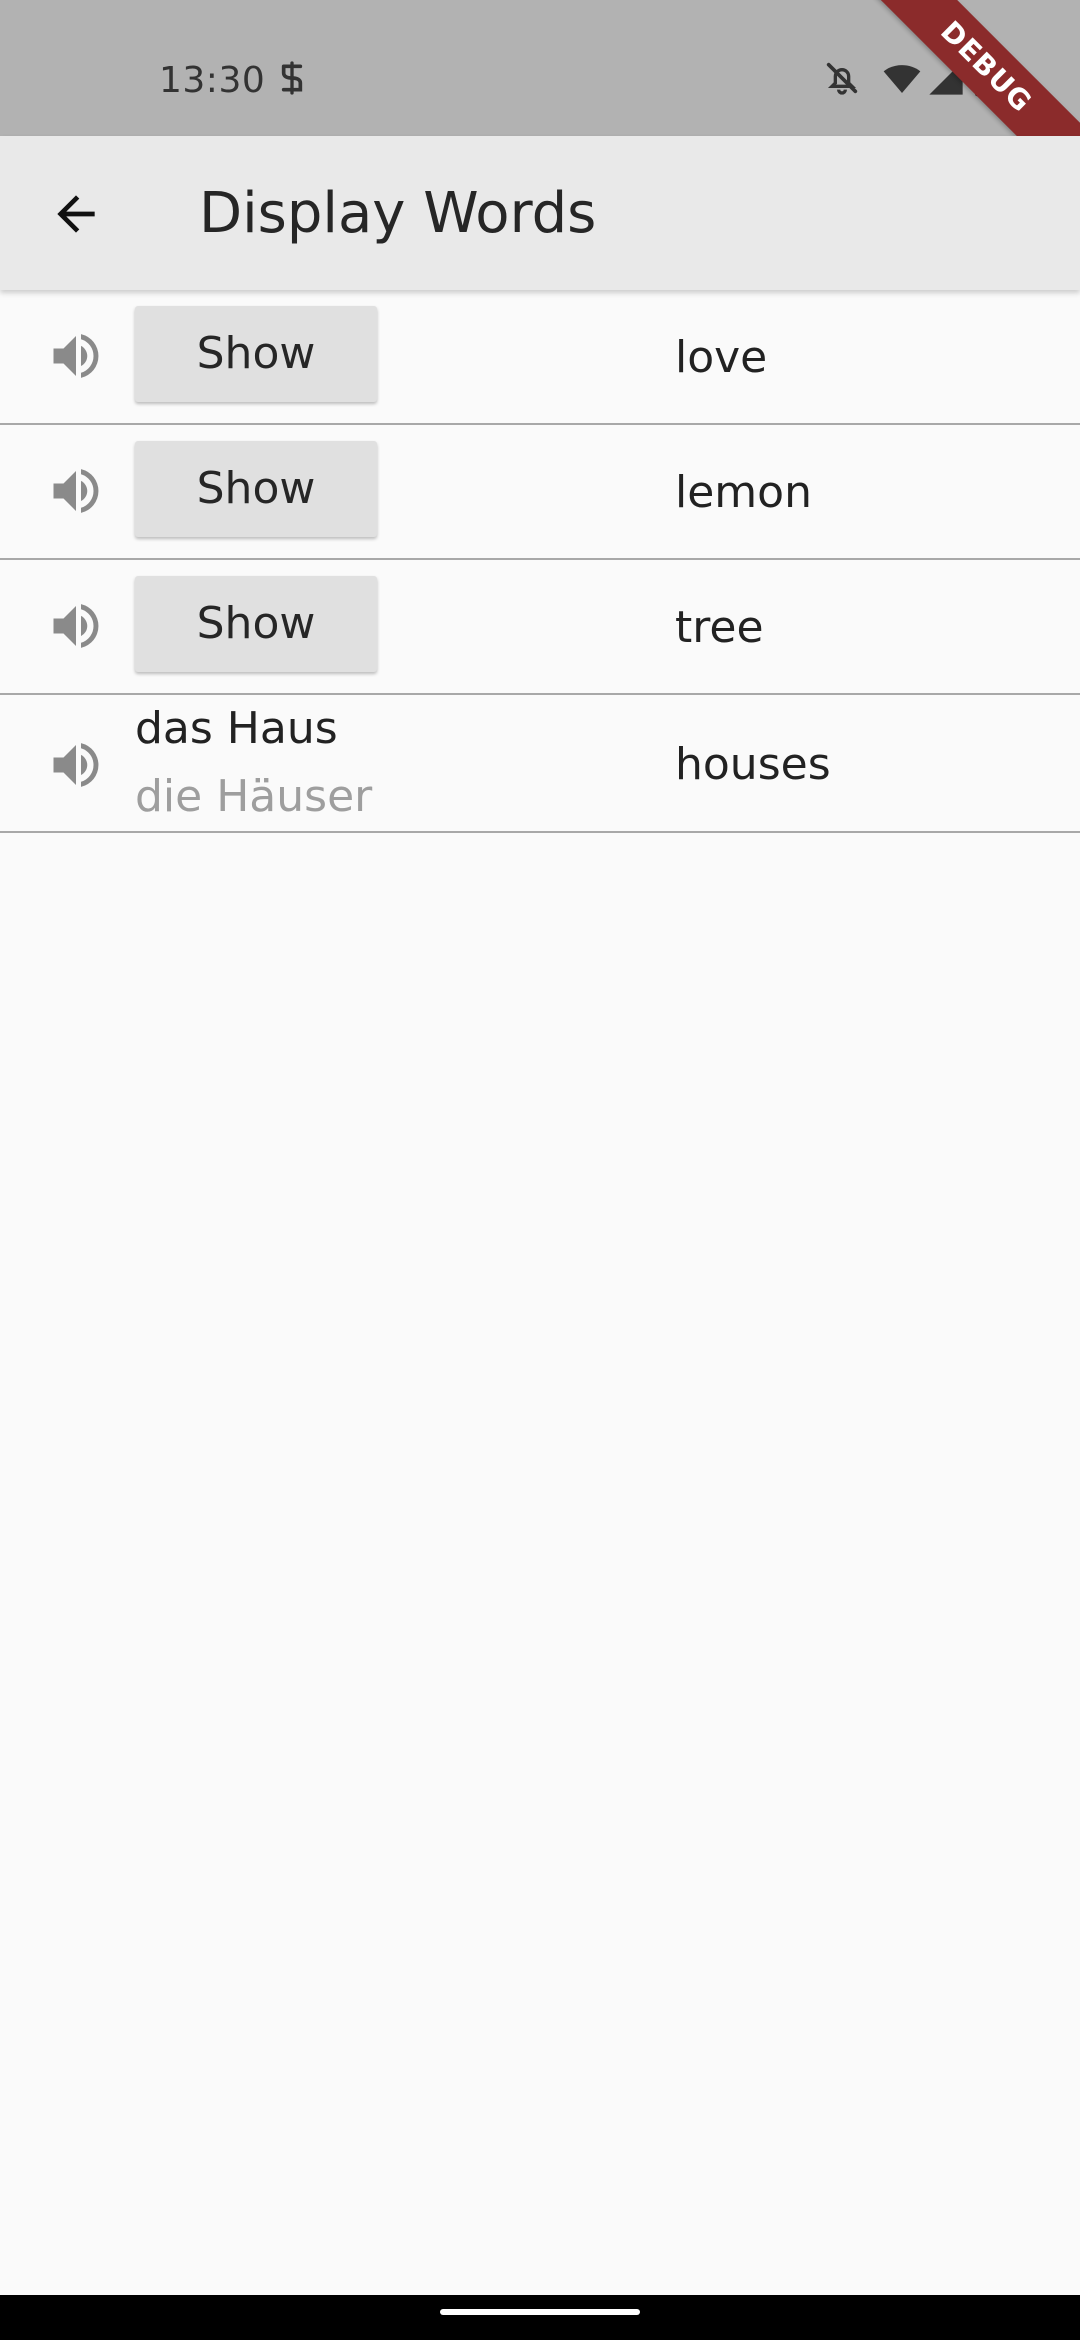 Image resolution: width=1080 pixels, height=2340 pixels. I want to click on translation-text: lemon, so click(743, 492).